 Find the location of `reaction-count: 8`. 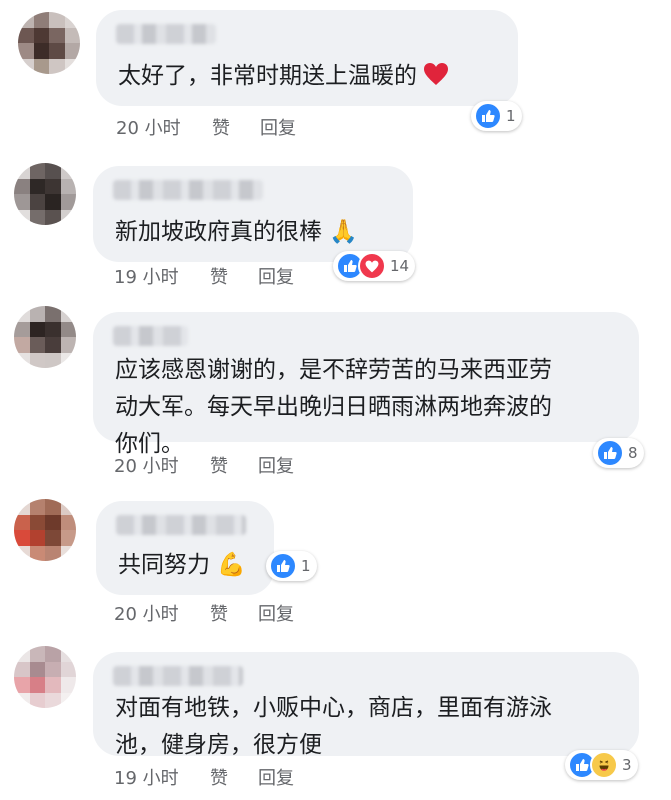

reaction-count: 8 is located at coordinates (633, 453).